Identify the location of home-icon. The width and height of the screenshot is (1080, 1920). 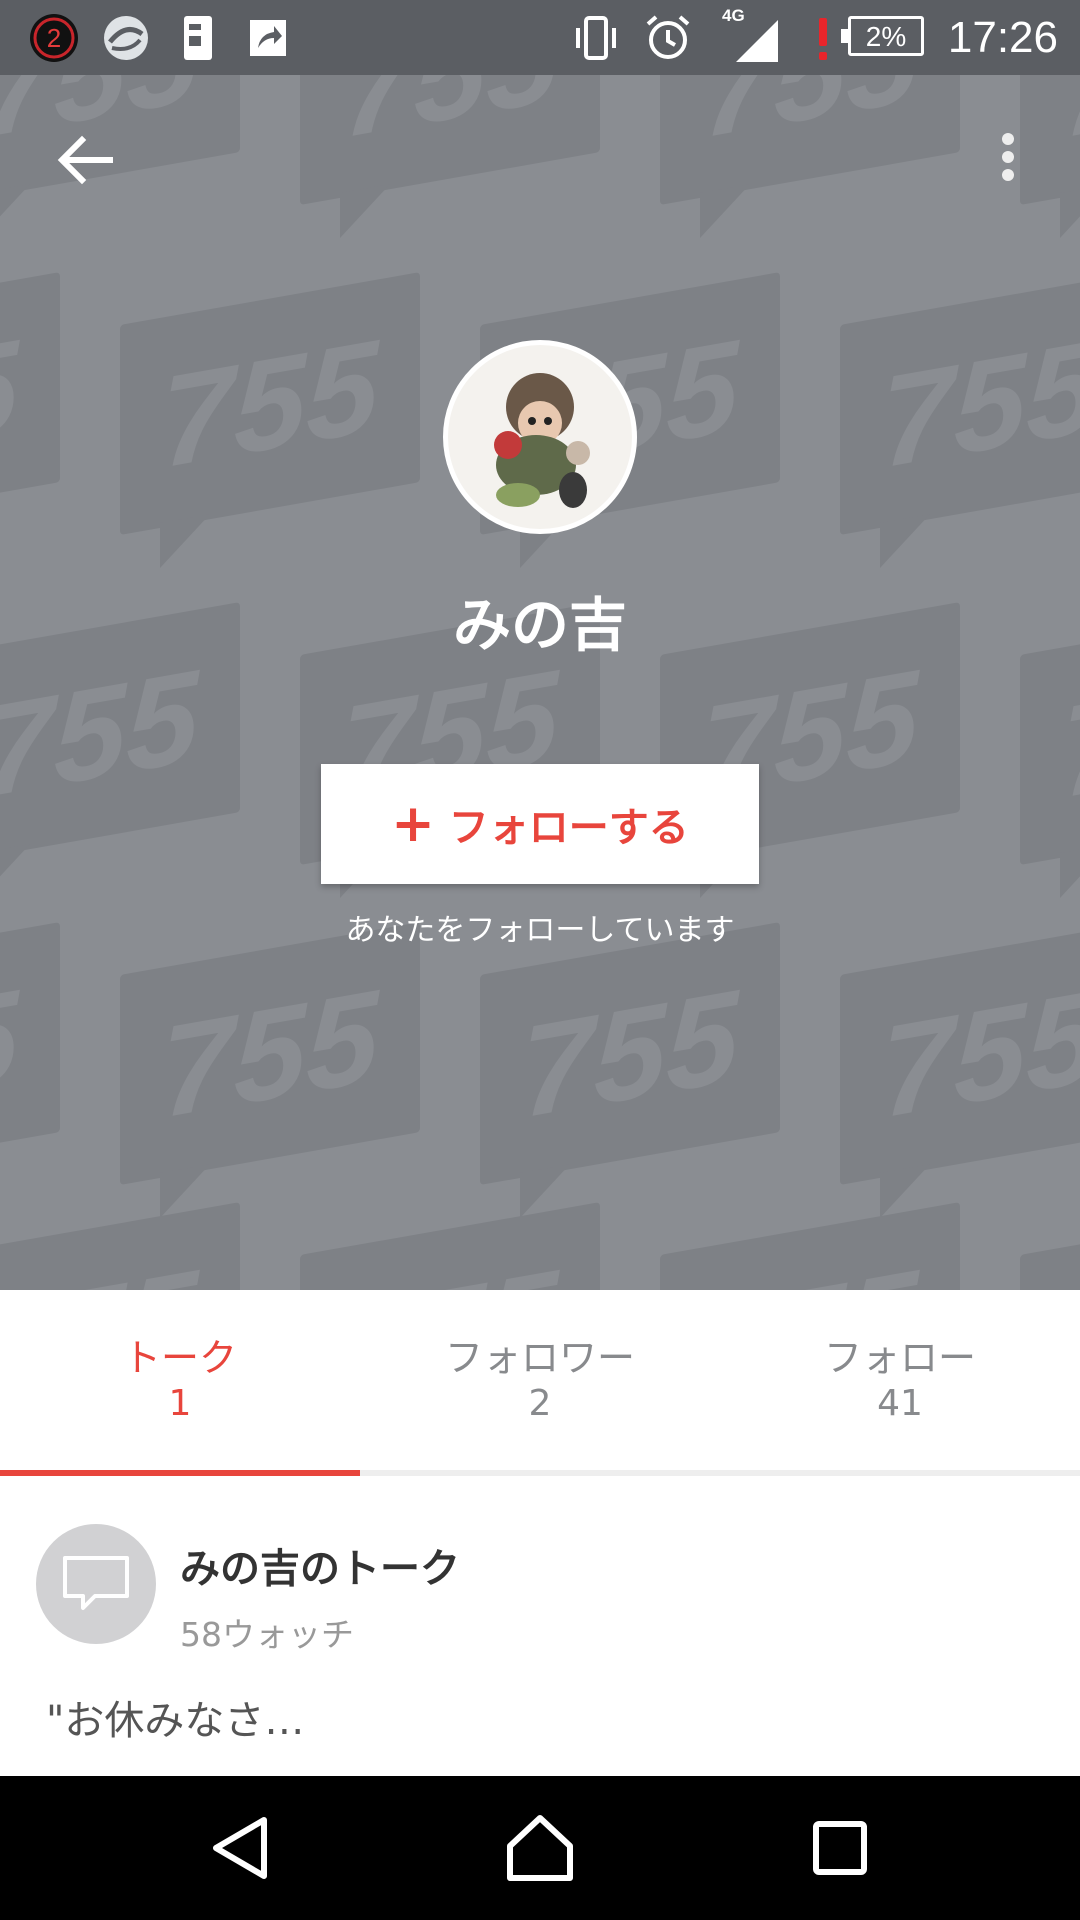
(540, 1848).